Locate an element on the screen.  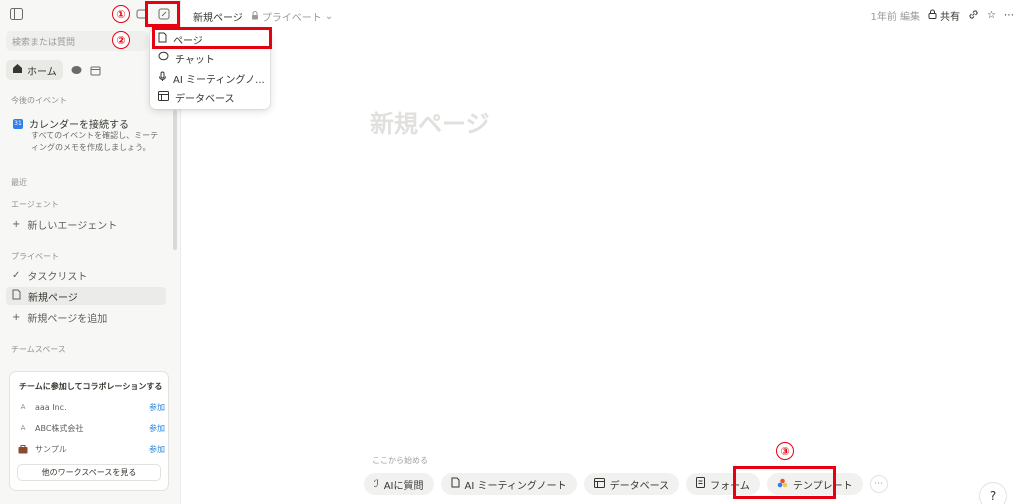
workspace-name: サンプル is located at coordinates (51, 449).